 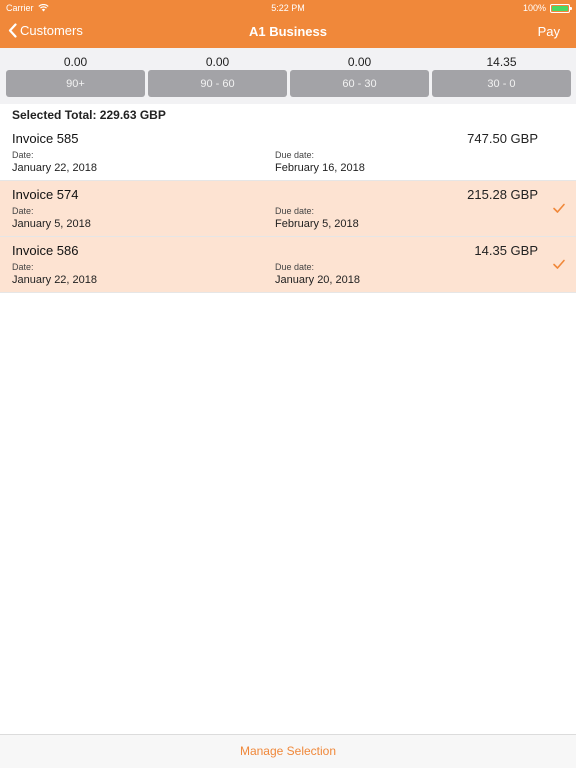 What do you see at coordinates (320, 168) in the screenshot?
I see `invoice-due-date: February 16, 2018` at bounding box center [320, 168].